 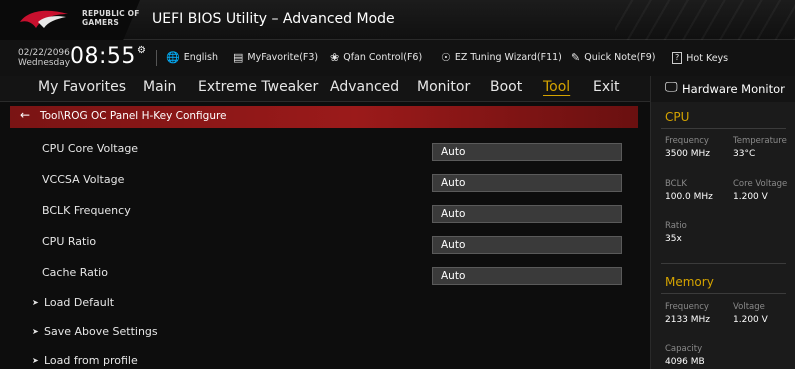 I want to click on favorite-icon: ▤, so click(x=238, y=57).